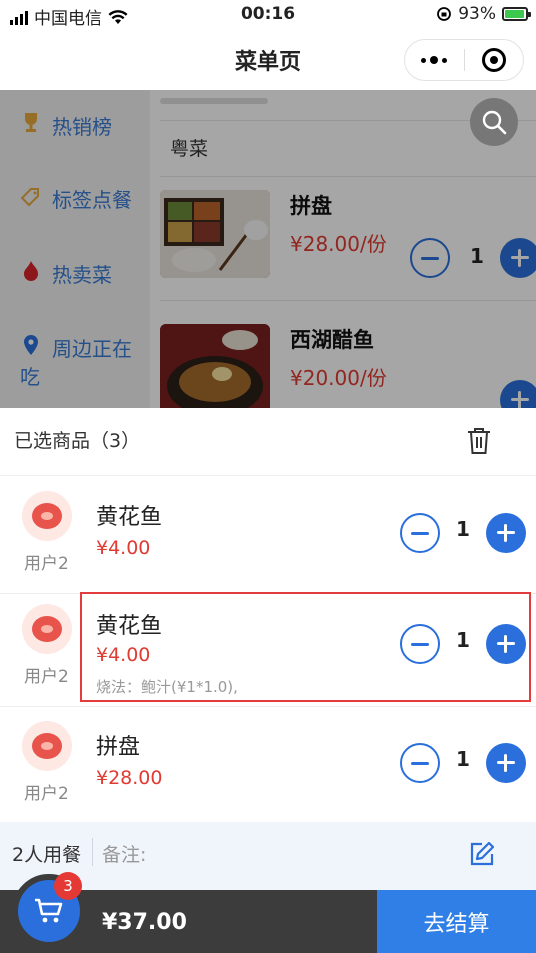  I want to click on sidebar-label: 热销榜, so click(82, 127).